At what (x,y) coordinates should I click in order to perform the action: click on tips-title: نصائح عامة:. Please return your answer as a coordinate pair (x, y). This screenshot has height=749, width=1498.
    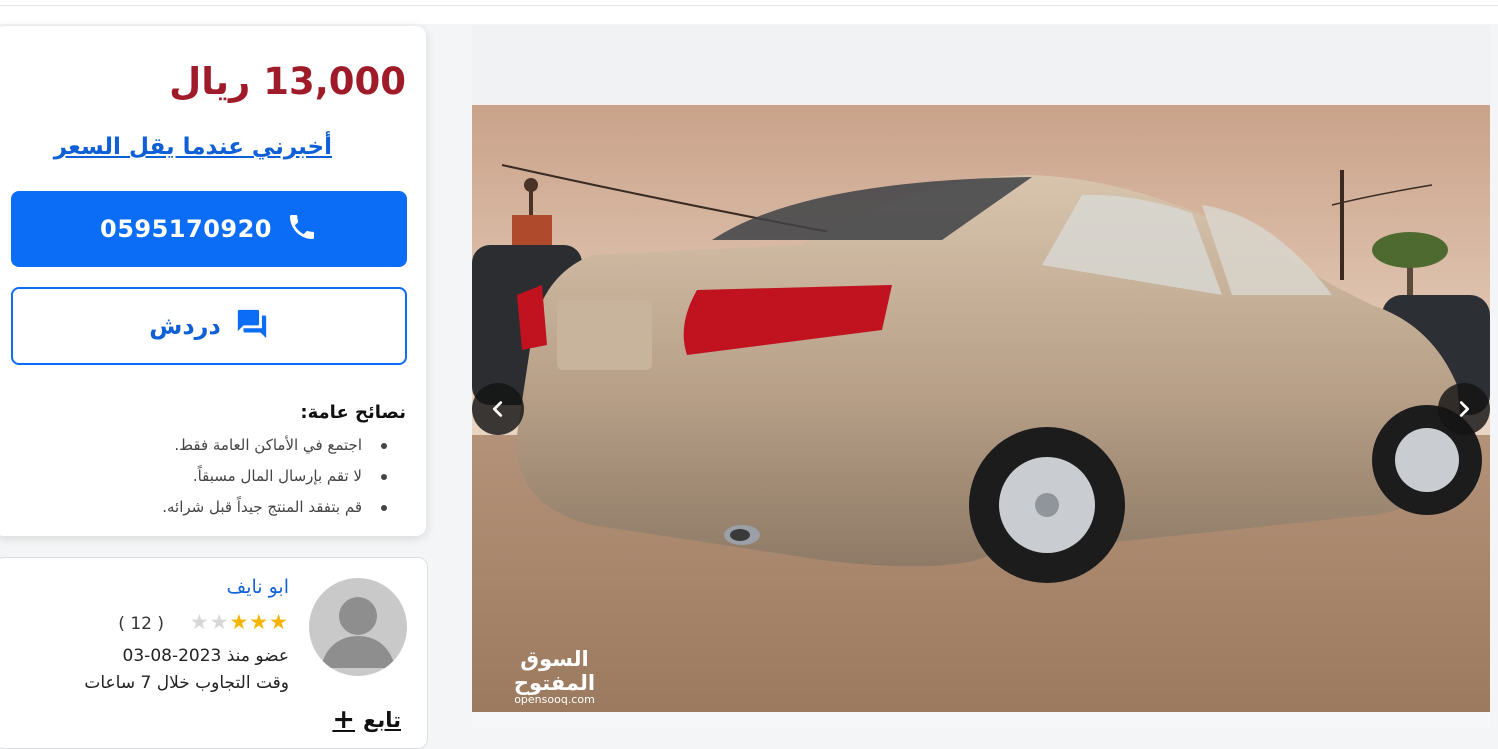
    Looking at the image, I should click on (353, 412).